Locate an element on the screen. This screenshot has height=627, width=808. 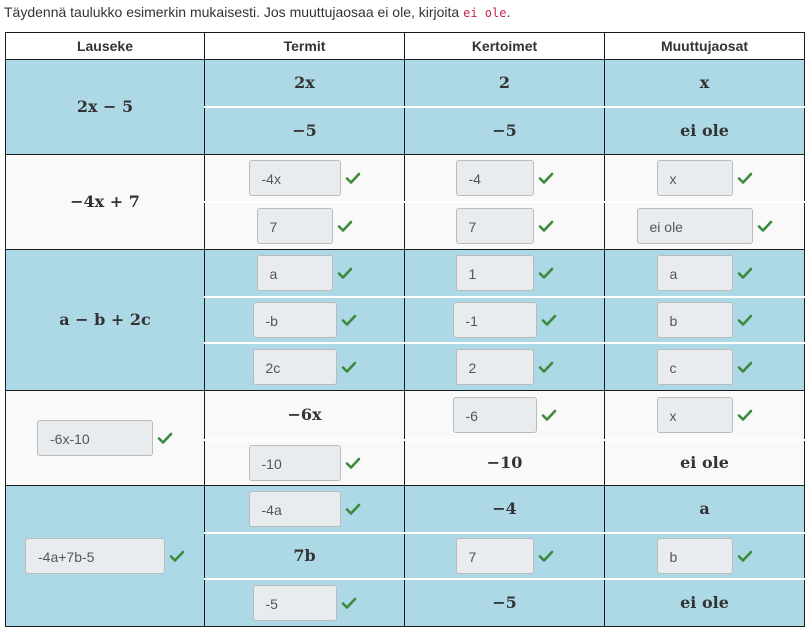
termit-answer: -5 is located at coordinates (304, 603).